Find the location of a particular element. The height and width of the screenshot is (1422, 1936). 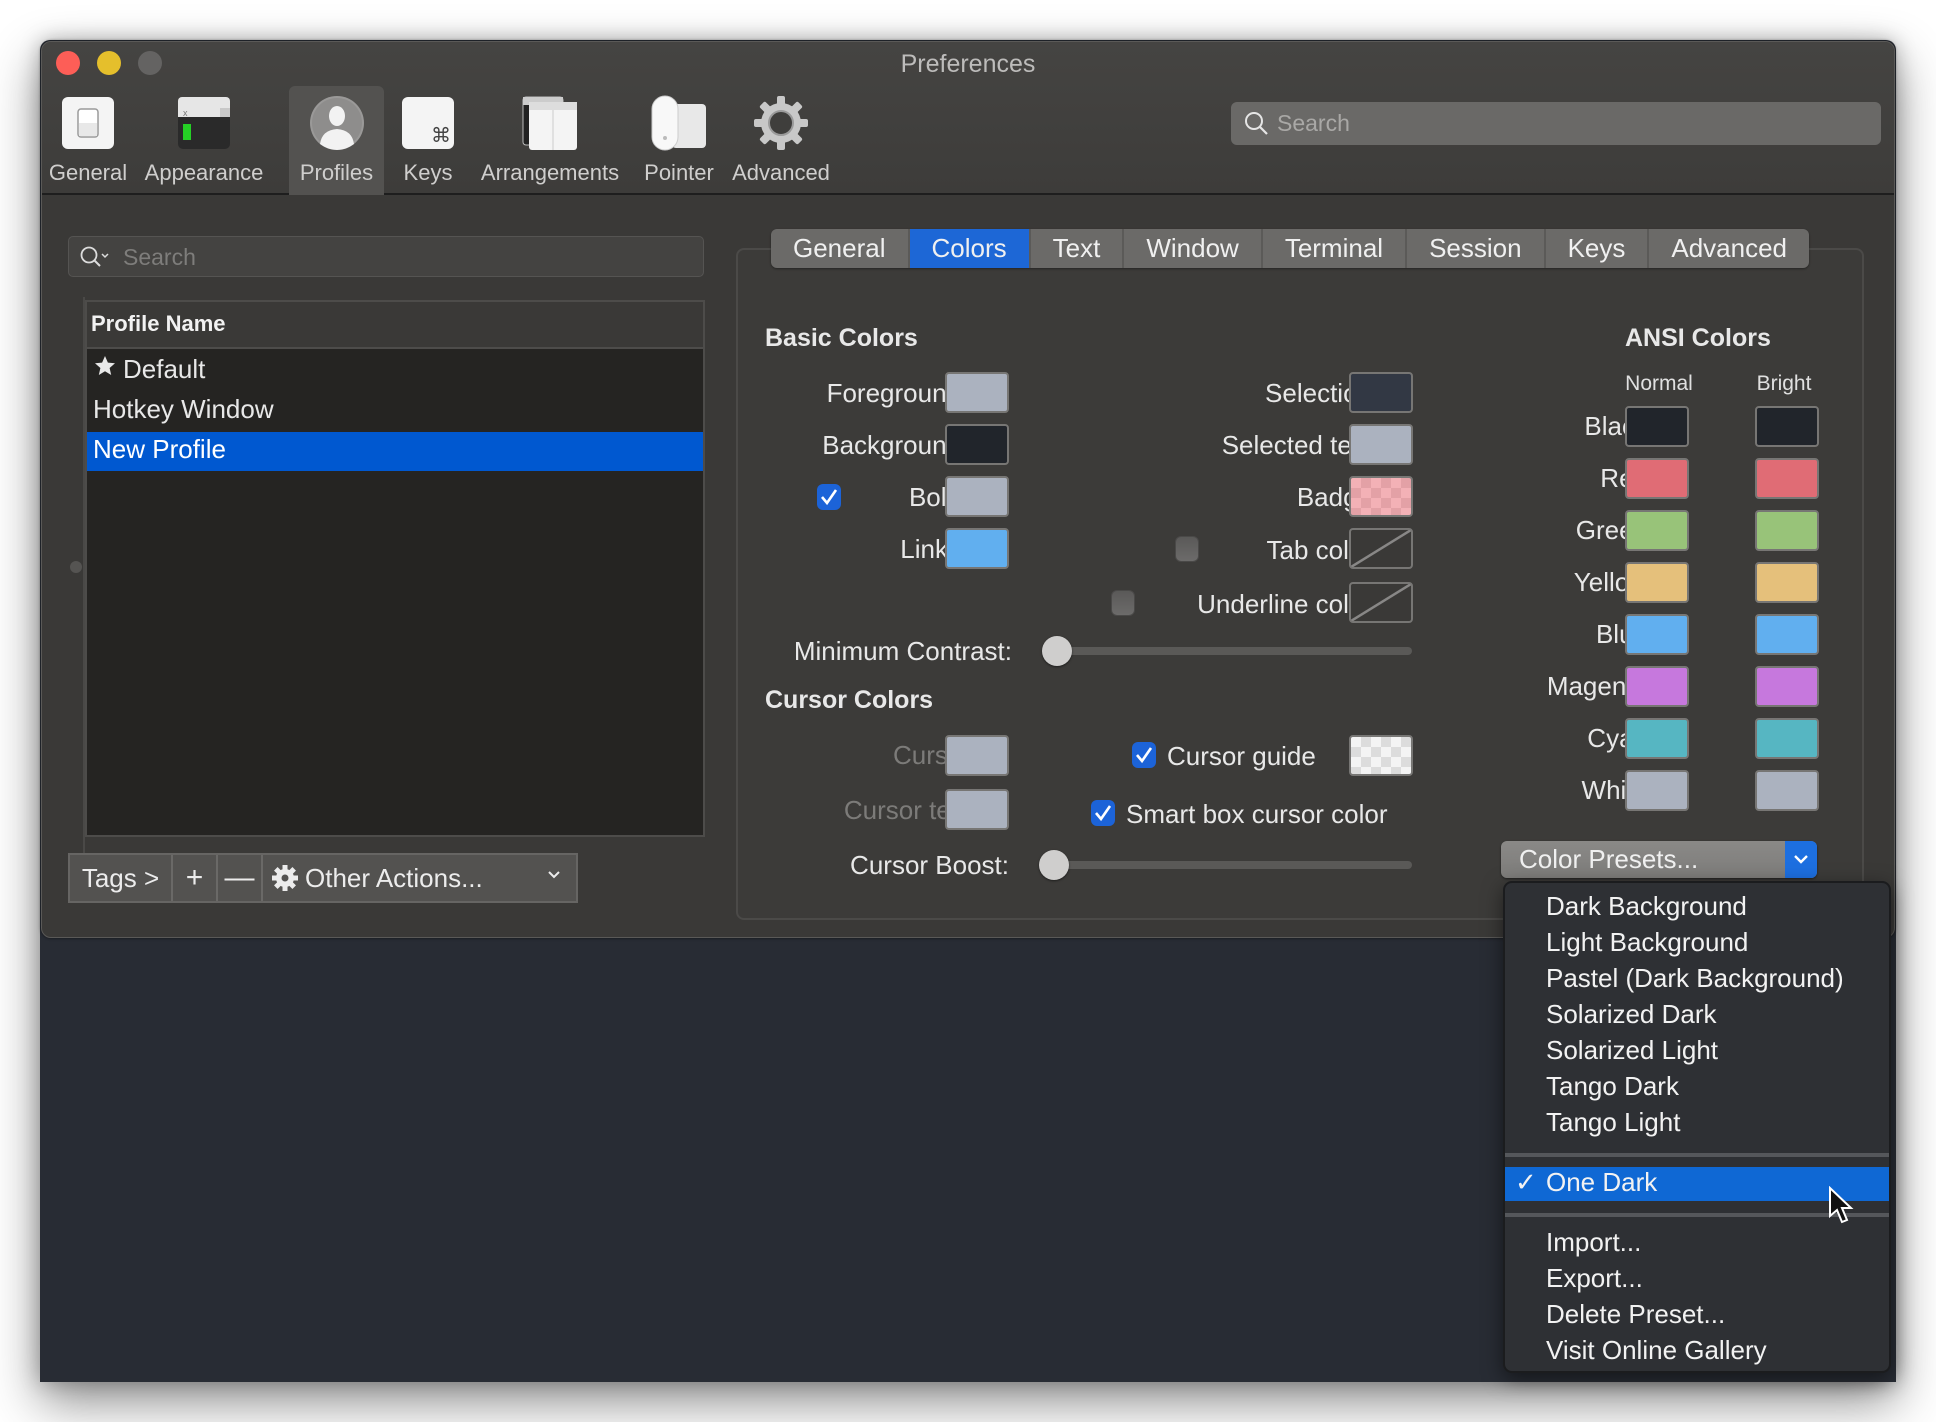

bold-checkbox is located at coordinates (829, 497).